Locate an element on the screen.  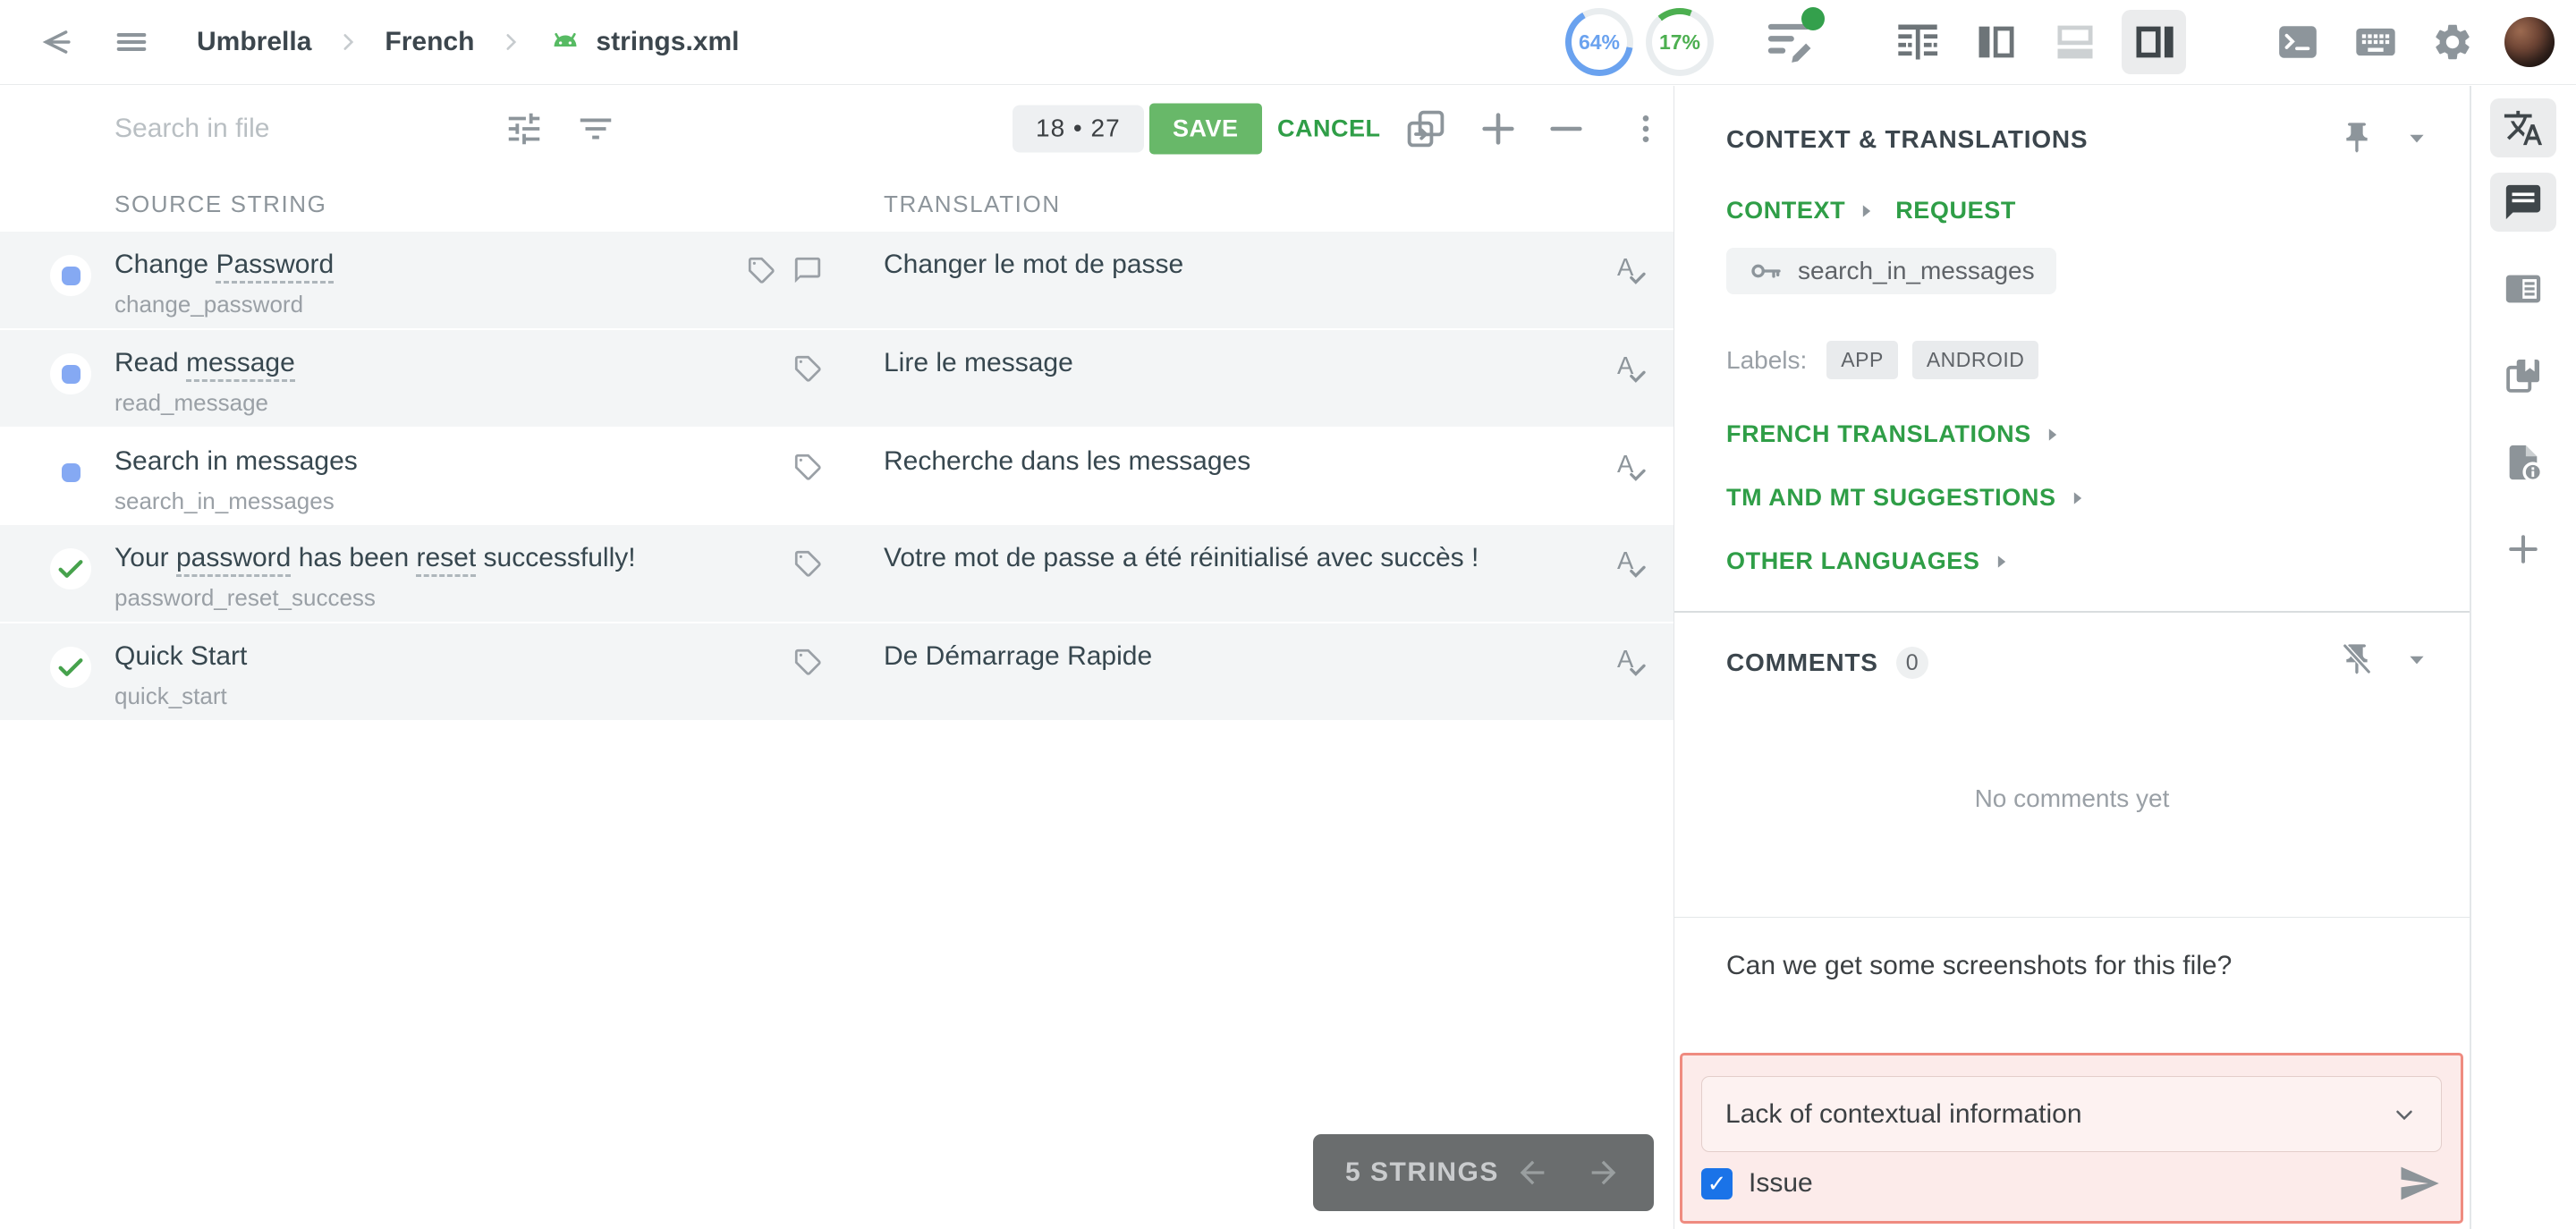
rail-add-icon is located at coordinates (2523, 549).